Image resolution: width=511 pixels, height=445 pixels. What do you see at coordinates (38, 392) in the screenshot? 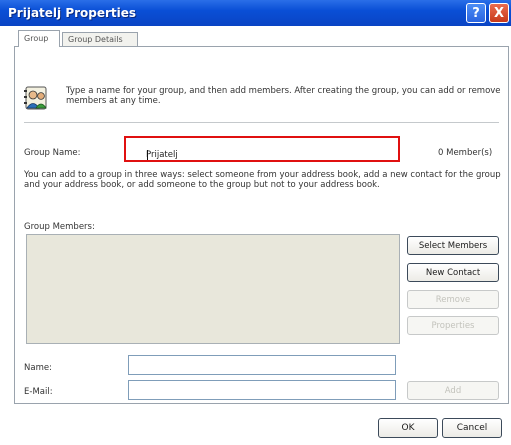
I see `email-label: E-Mail:` at bounding box center [38, 392].